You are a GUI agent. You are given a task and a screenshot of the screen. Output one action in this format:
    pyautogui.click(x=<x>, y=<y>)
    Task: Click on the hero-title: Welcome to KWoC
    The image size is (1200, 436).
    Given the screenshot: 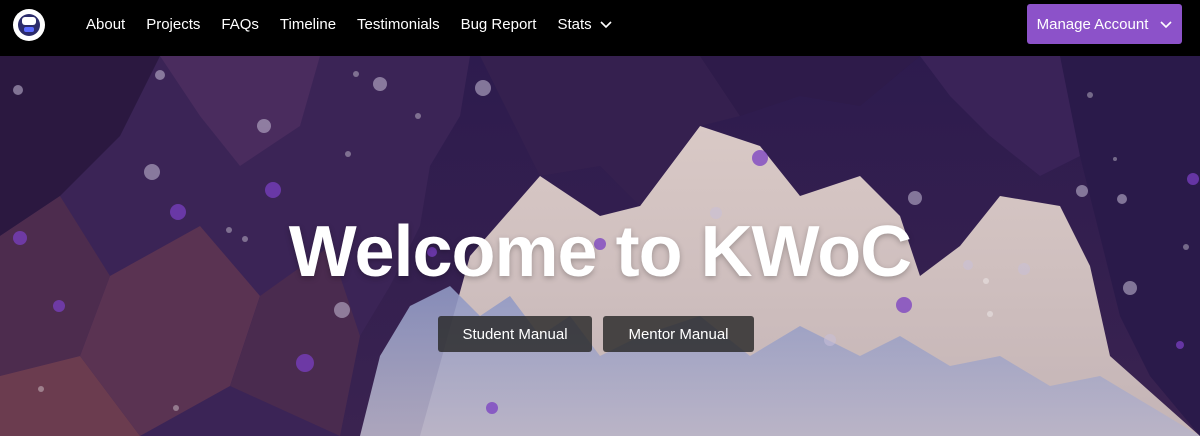 What is the action you would take?
    pyautogui.click(x=600, y=252)
    